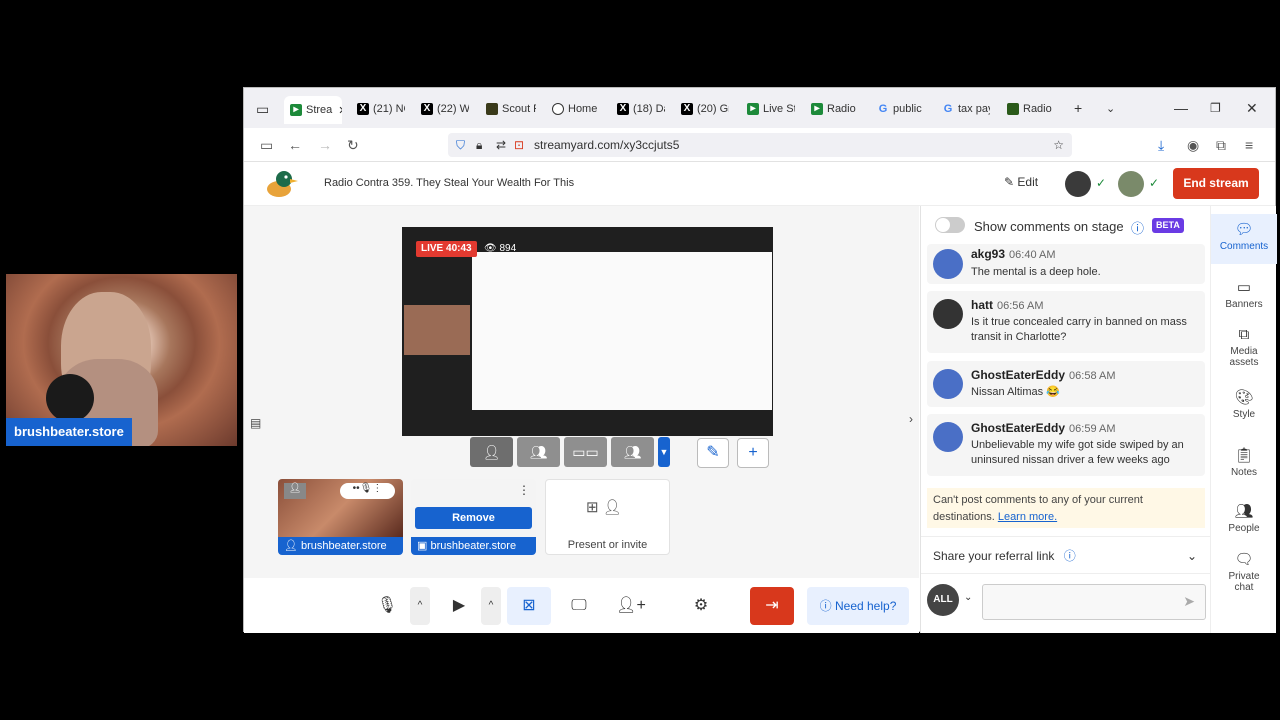  Describe the element at coordinates (664, 452) in the screenshot. I see `more-layouts-button: ▼` at that location.